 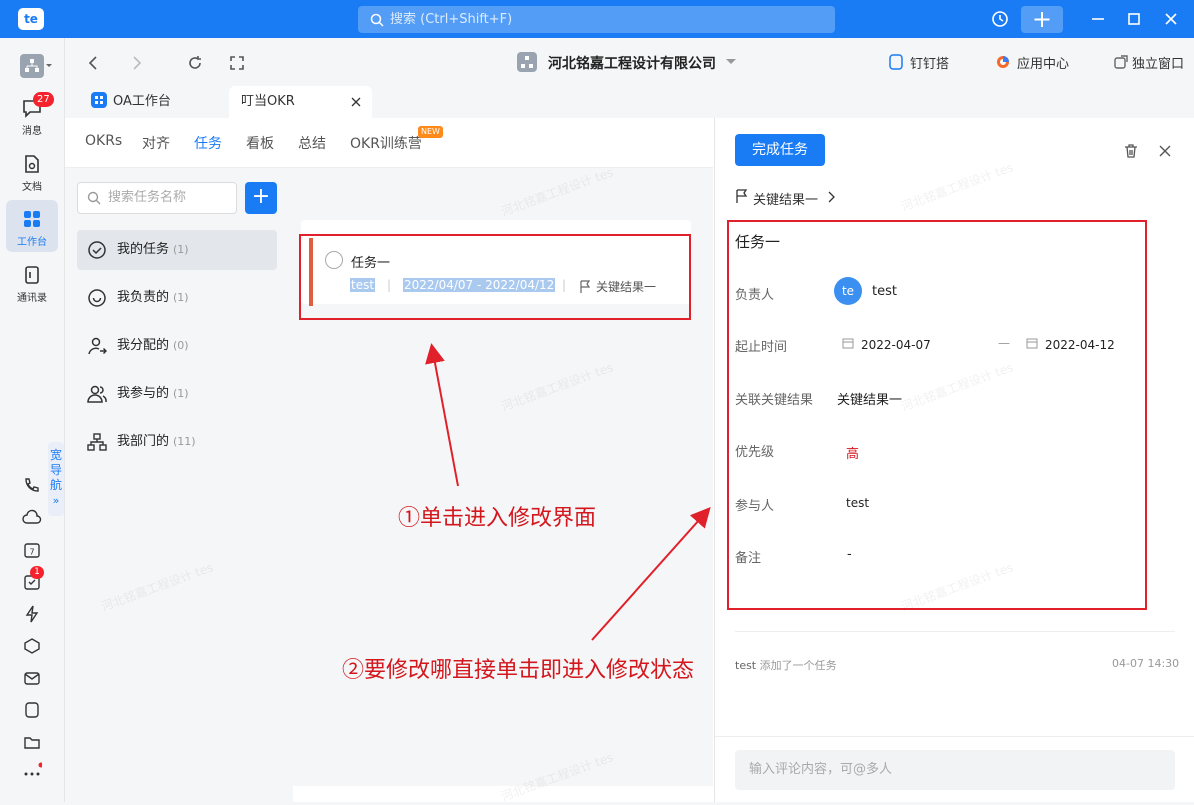 I want to click on annotation-step2: ②要修改哪直接单击即进入修改状态, so click(x=518, y=670).